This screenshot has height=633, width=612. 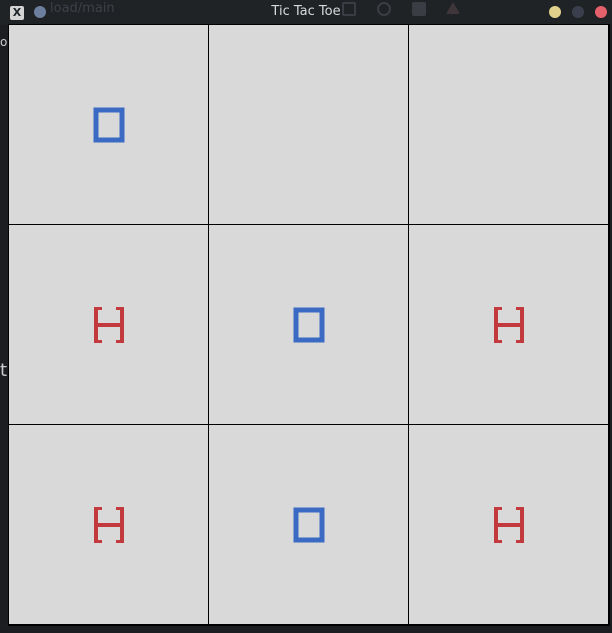 I want to click on background-shield-icon, so click(x=419, y=9).